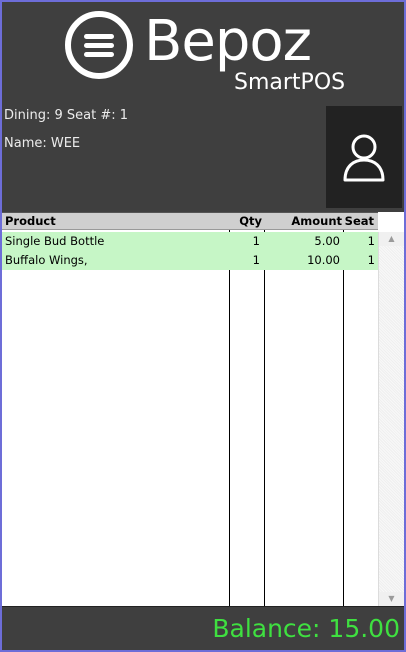 The image size is (406, 652). Describe the element at coordinates (306, 628) in the screenshot. I see `balance-display: Balance: 15.00` at that location.